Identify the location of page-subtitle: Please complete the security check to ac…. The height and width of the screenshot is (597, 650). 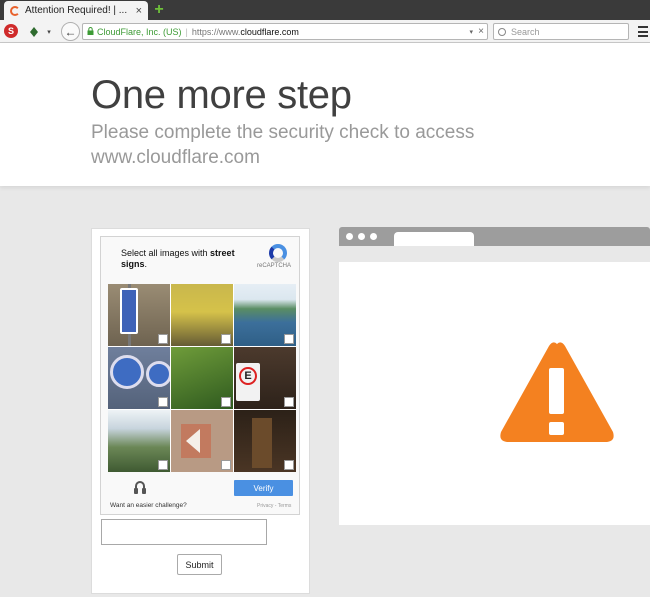
(283, 145).